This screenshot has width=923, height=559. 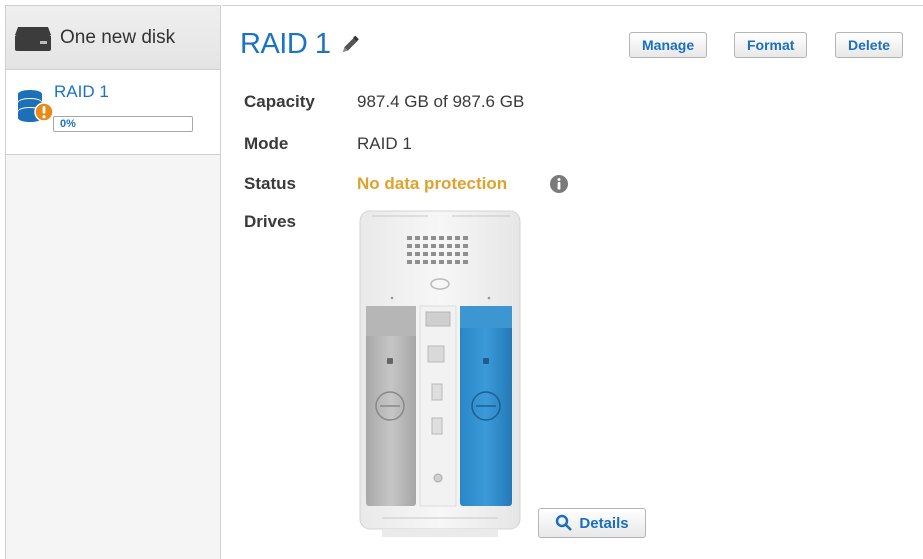 I want to click on details-button: Details, so click(x=592, y=523).